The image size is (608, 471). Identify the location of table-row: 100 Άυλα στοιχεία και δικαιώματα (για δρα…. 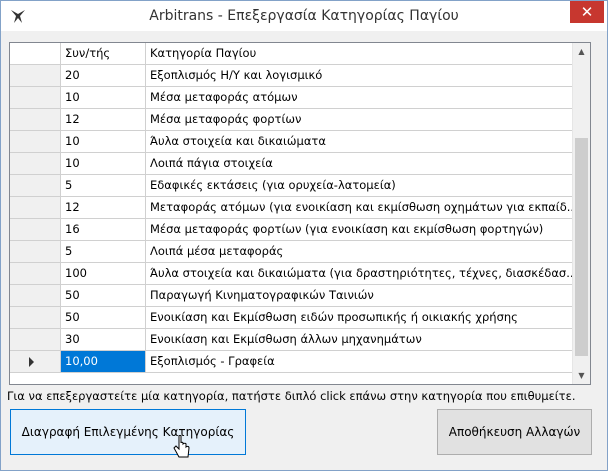
(292, 274).